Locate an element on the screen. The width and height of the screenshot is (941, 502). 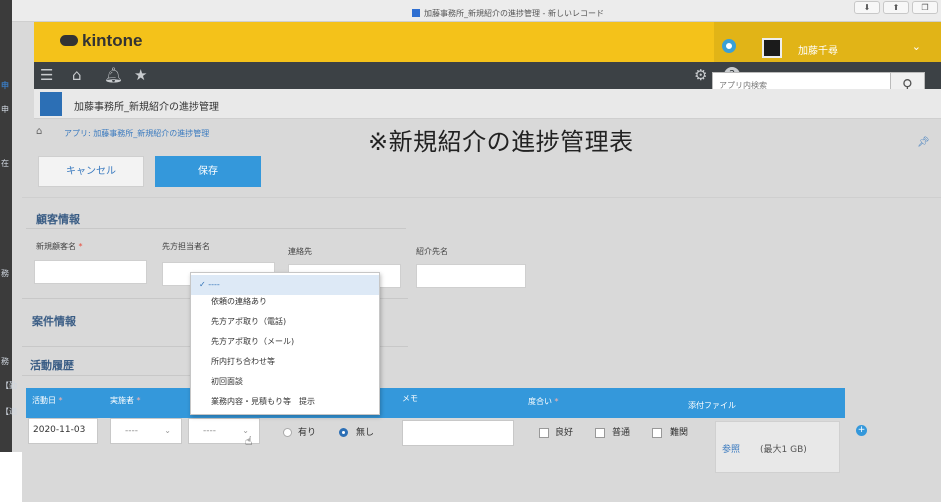
pin-icon: 📌︎ is located at coordinates (923, 142).